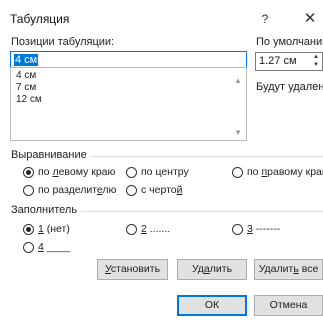  Describe the element at coordinates (265, 19) in the screenshot. I see `help-button: ?` at that location.